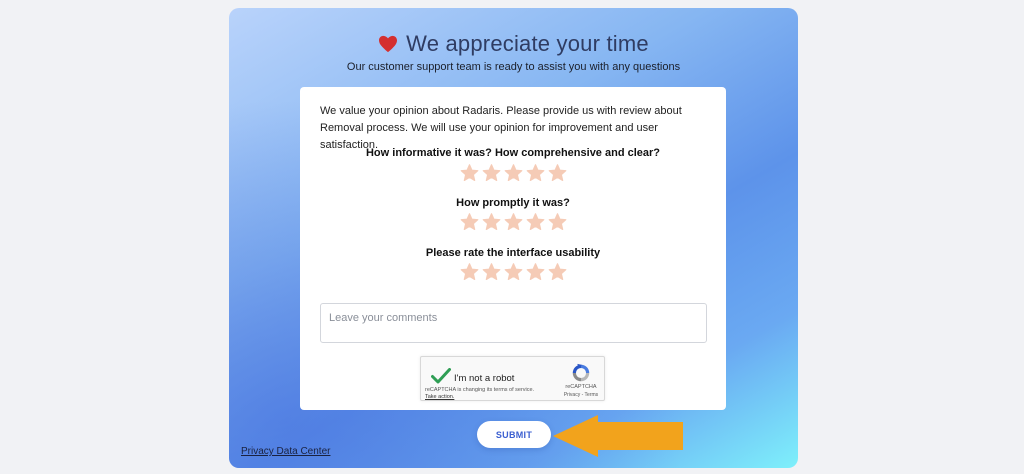  What do you see at coordinates (513, 323) in the screenshot?
I see `comments-input` at bounding box center [513, 323].